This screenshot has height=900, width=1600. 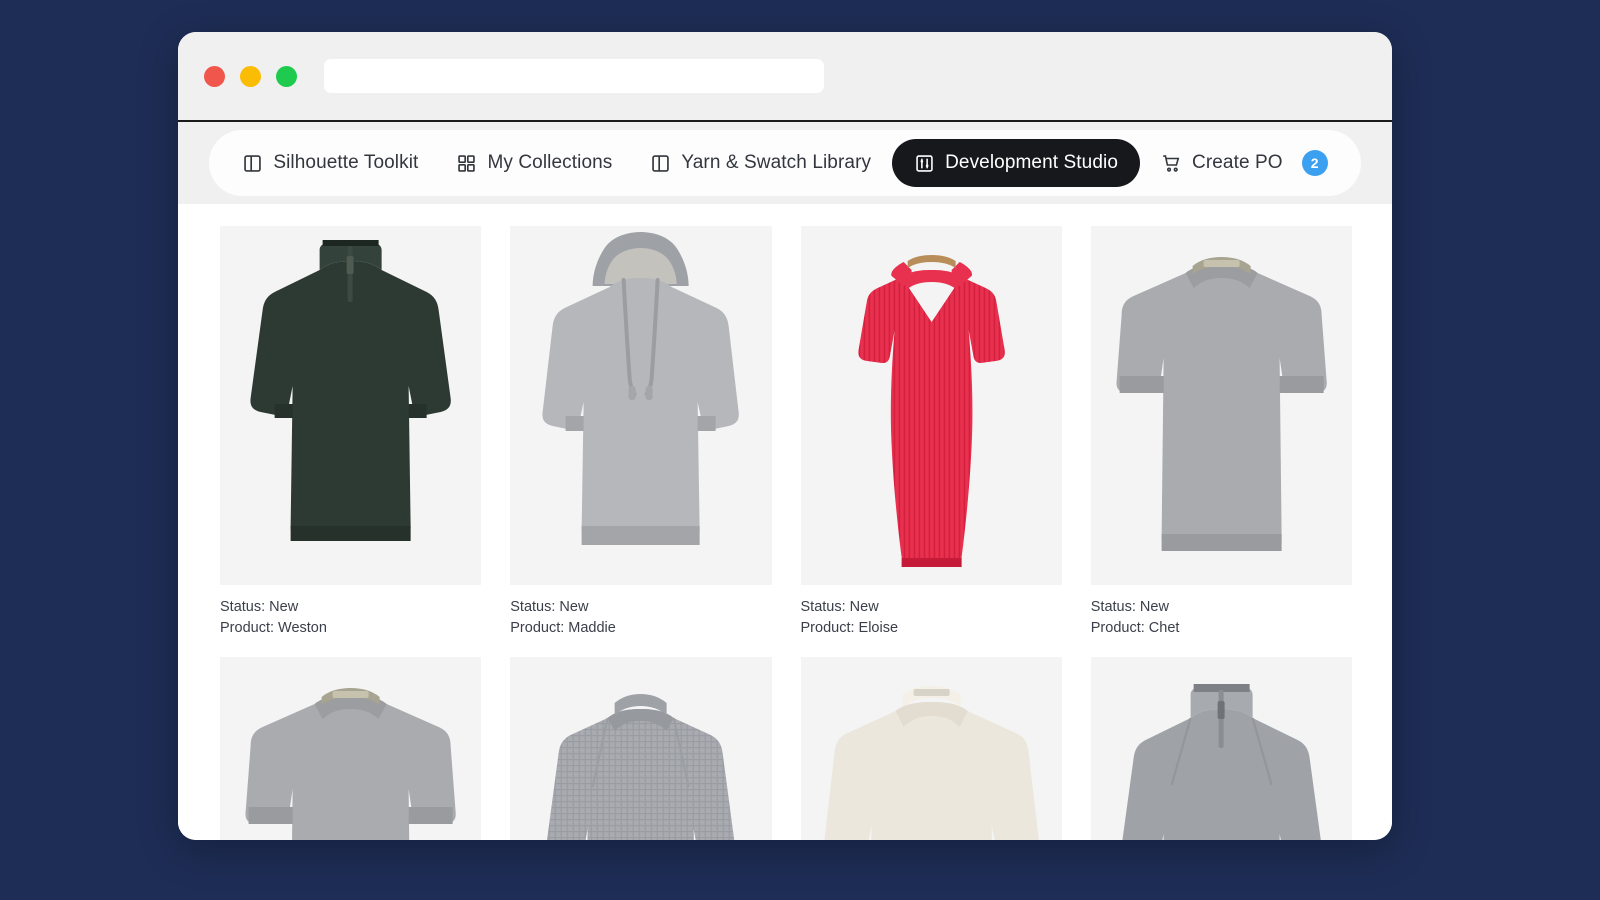 I want to click on product-name: Product: Weston, so click(x=273, y=628).